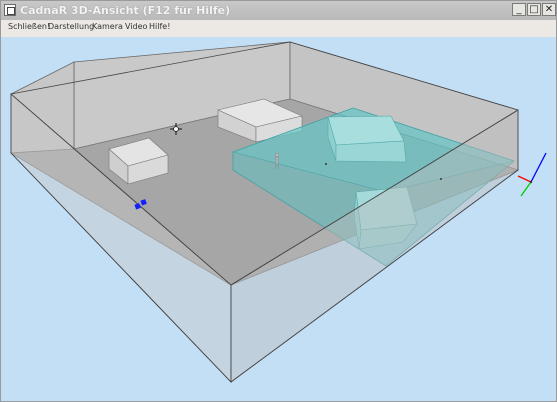 This screenshot has height=402, width=557. I want to click on title-bar: CadnaR 3D-Ansicht (F12 für Hilfe) _ □ ✕, so click(278, 11).